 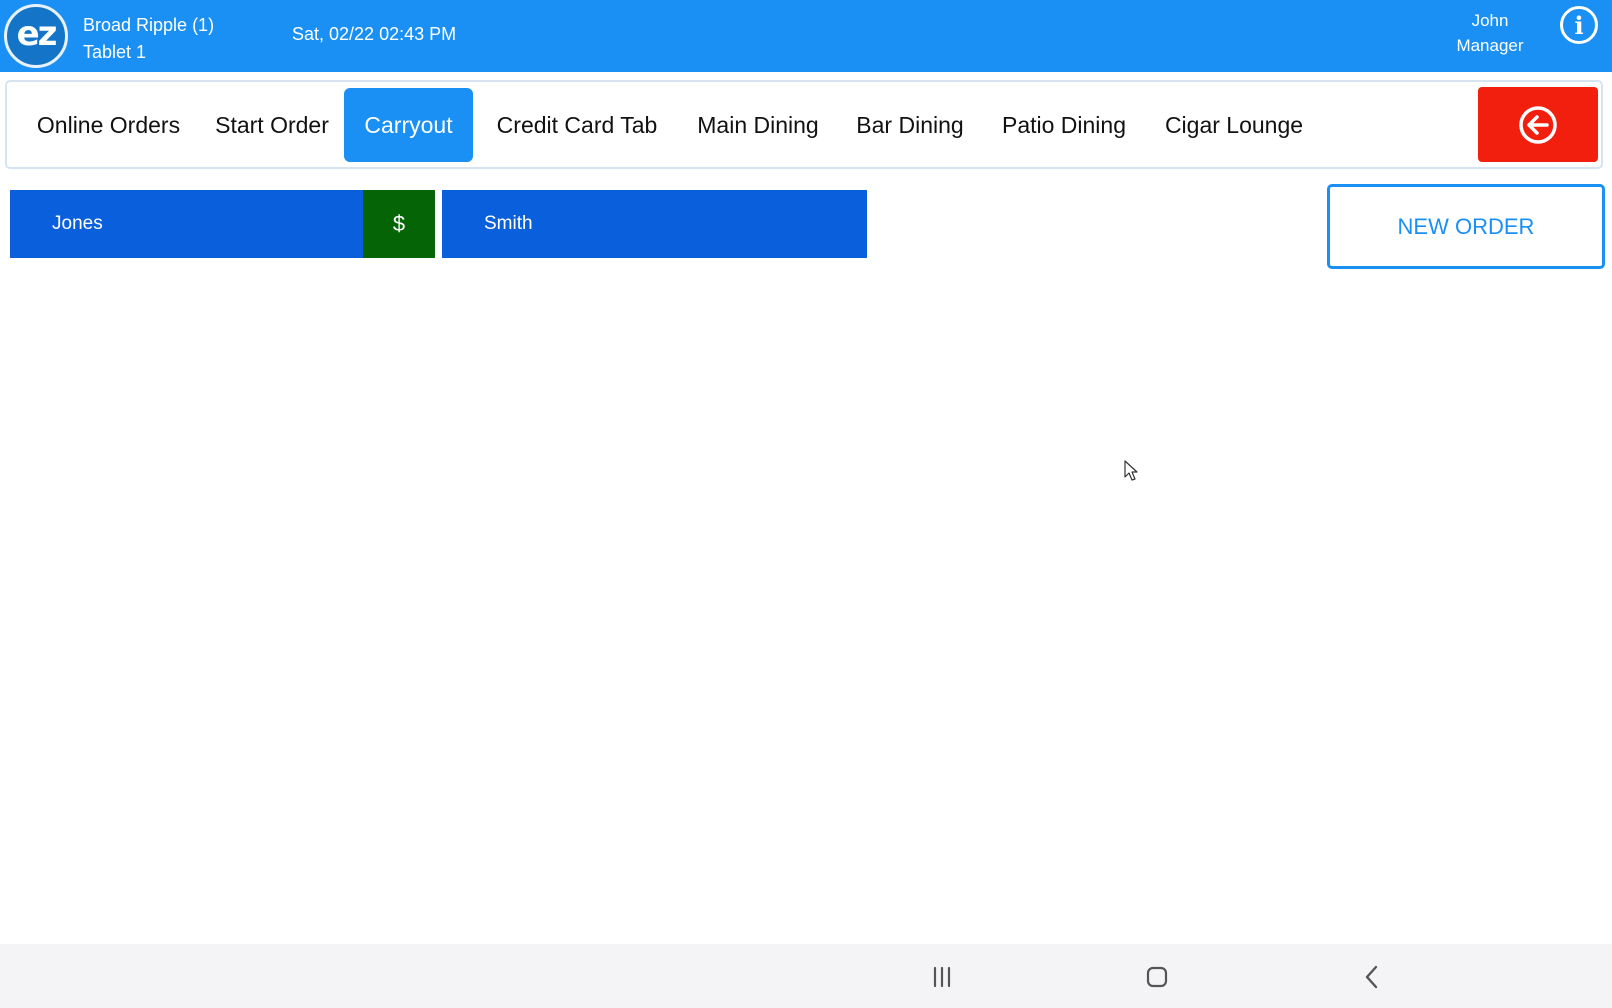 I want to click on recent-apps-icon, so click(x=942, y=977).